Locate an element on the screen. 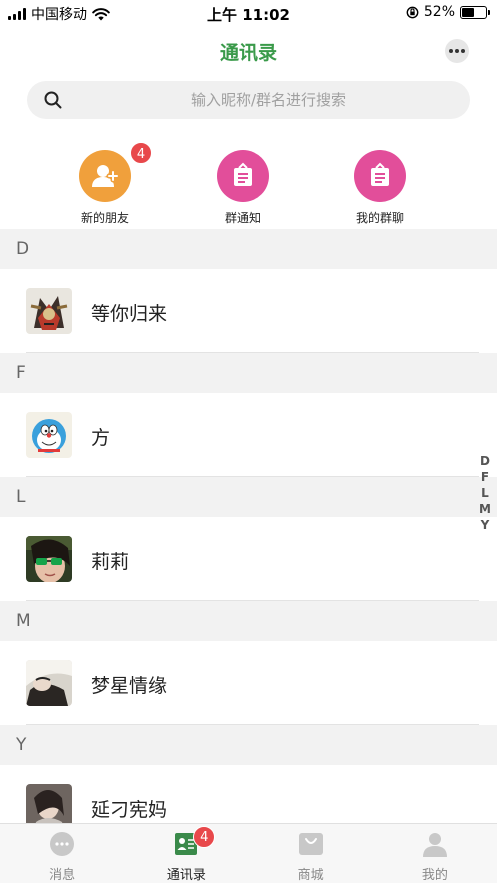 The image size is (497, 883). tab-mall: 商城 is located at coordinates (311, 853).